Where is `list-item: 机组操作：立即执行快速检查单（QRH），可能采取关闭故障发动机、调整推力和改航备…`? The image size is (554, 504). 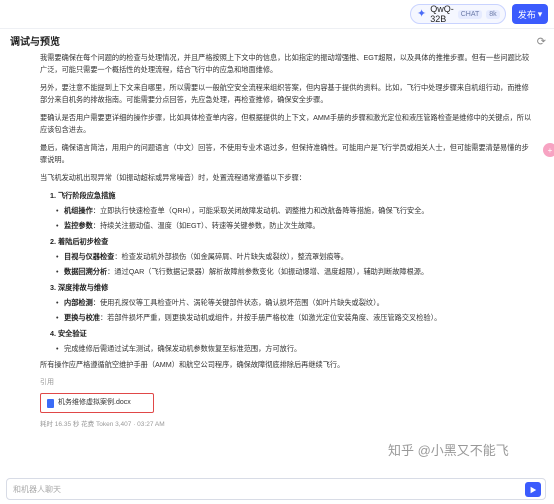 list-item: 机组操作：立即执行快速检查单（QRH），可能采取关闭故障发动机、调整推力和改航备… is located at coordinates (294, 211).